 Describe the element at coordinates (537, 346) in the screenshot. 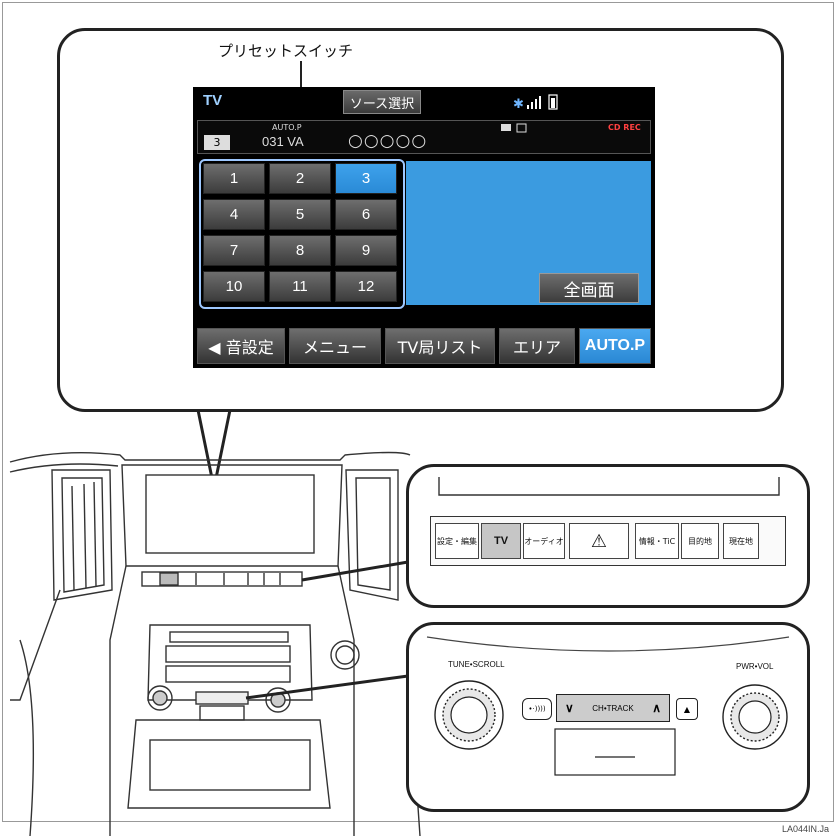

I see `area-button: エリア` at that location.